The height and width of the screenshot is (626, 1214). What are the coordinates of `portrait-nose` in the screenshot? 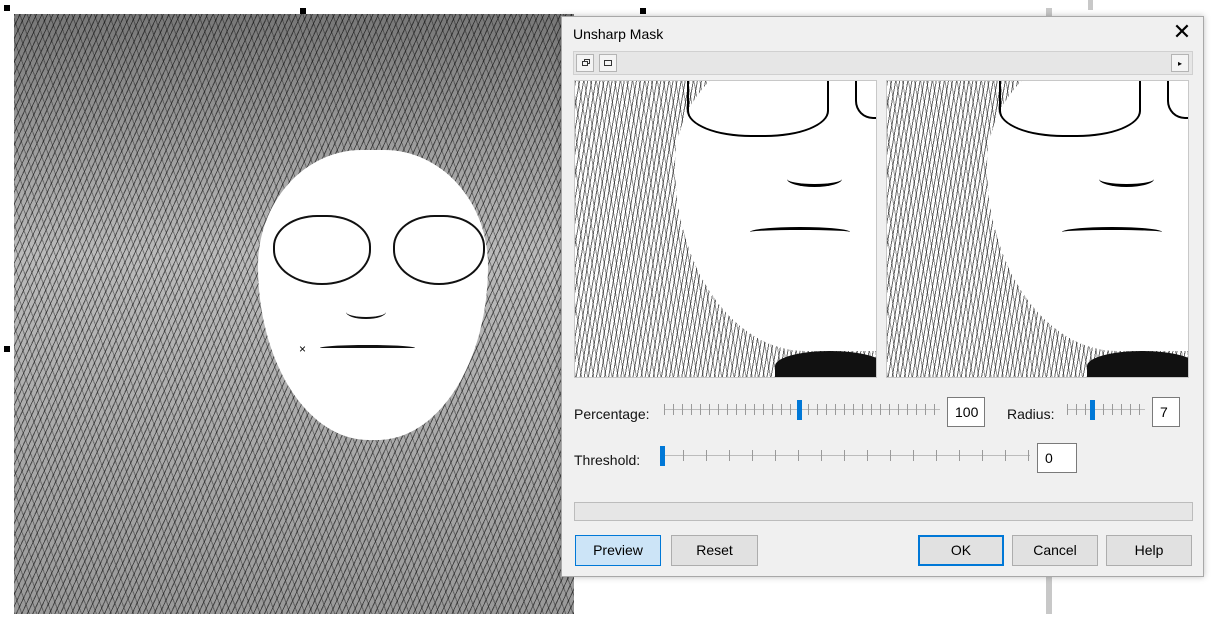 It's located at (366, 312).